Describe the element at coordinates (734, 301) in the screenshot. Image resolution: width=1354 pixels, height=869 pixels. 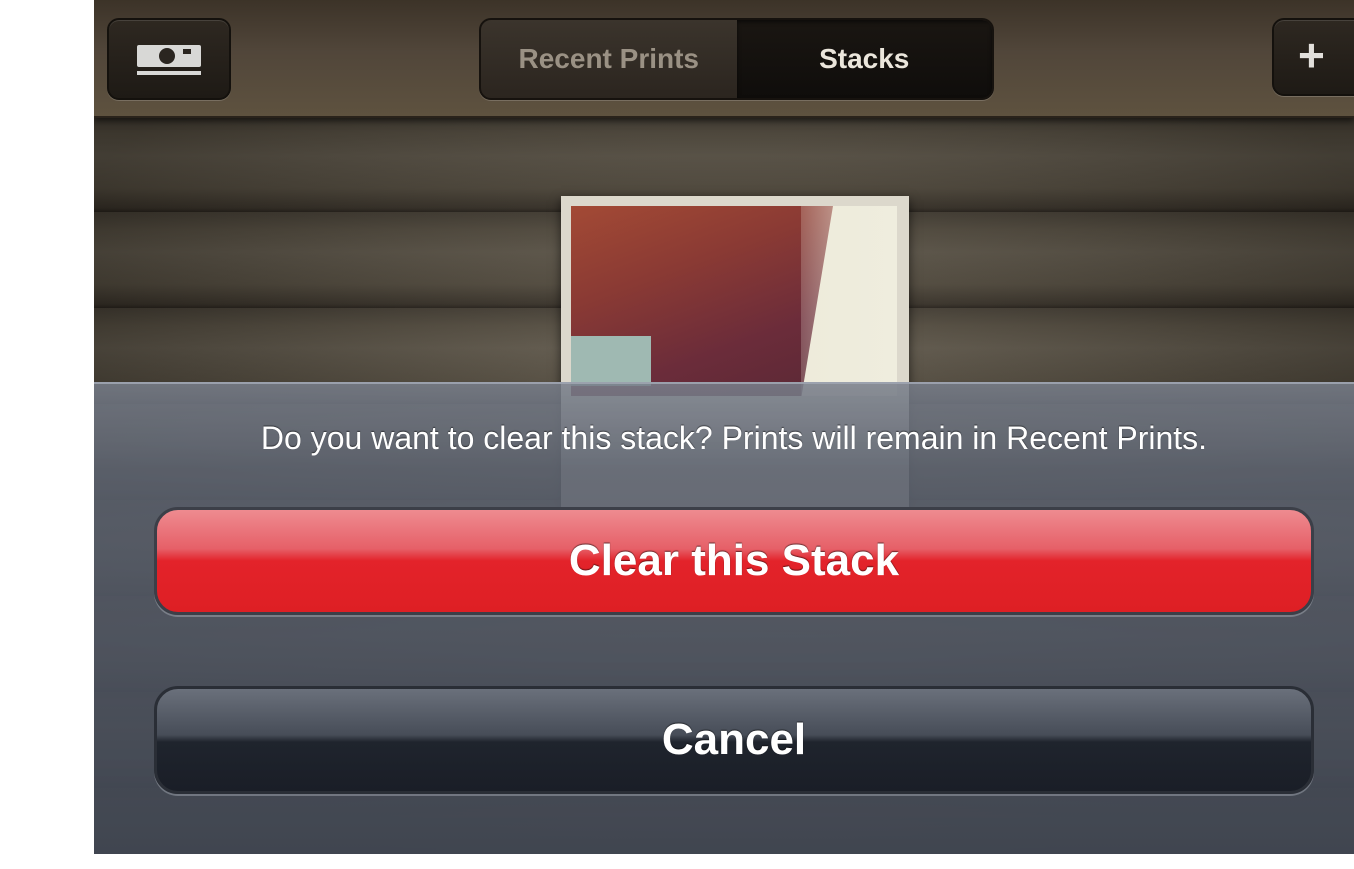
I see `print-photo` at that location.